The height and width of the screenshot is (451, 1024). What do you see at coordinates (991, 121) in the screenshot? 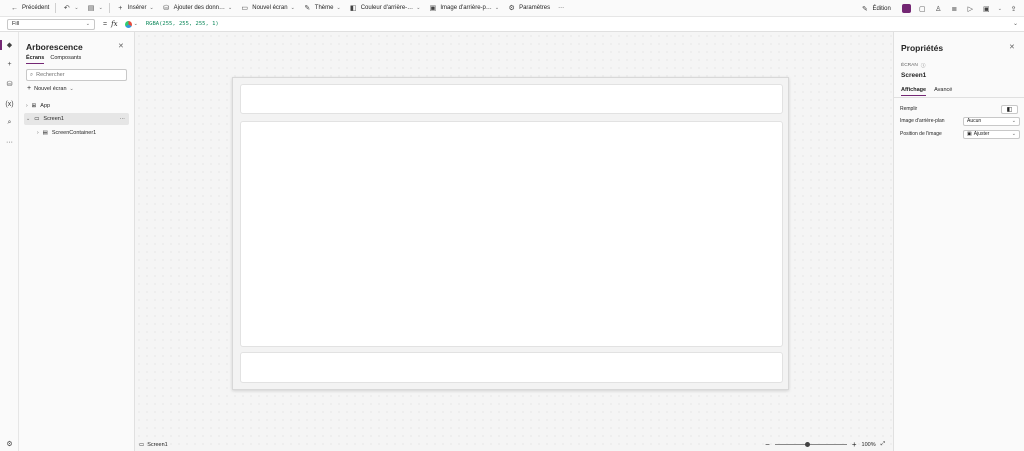
I see `background-image-dropdown: Aucun ⌄` at bounding box center [991, 121].